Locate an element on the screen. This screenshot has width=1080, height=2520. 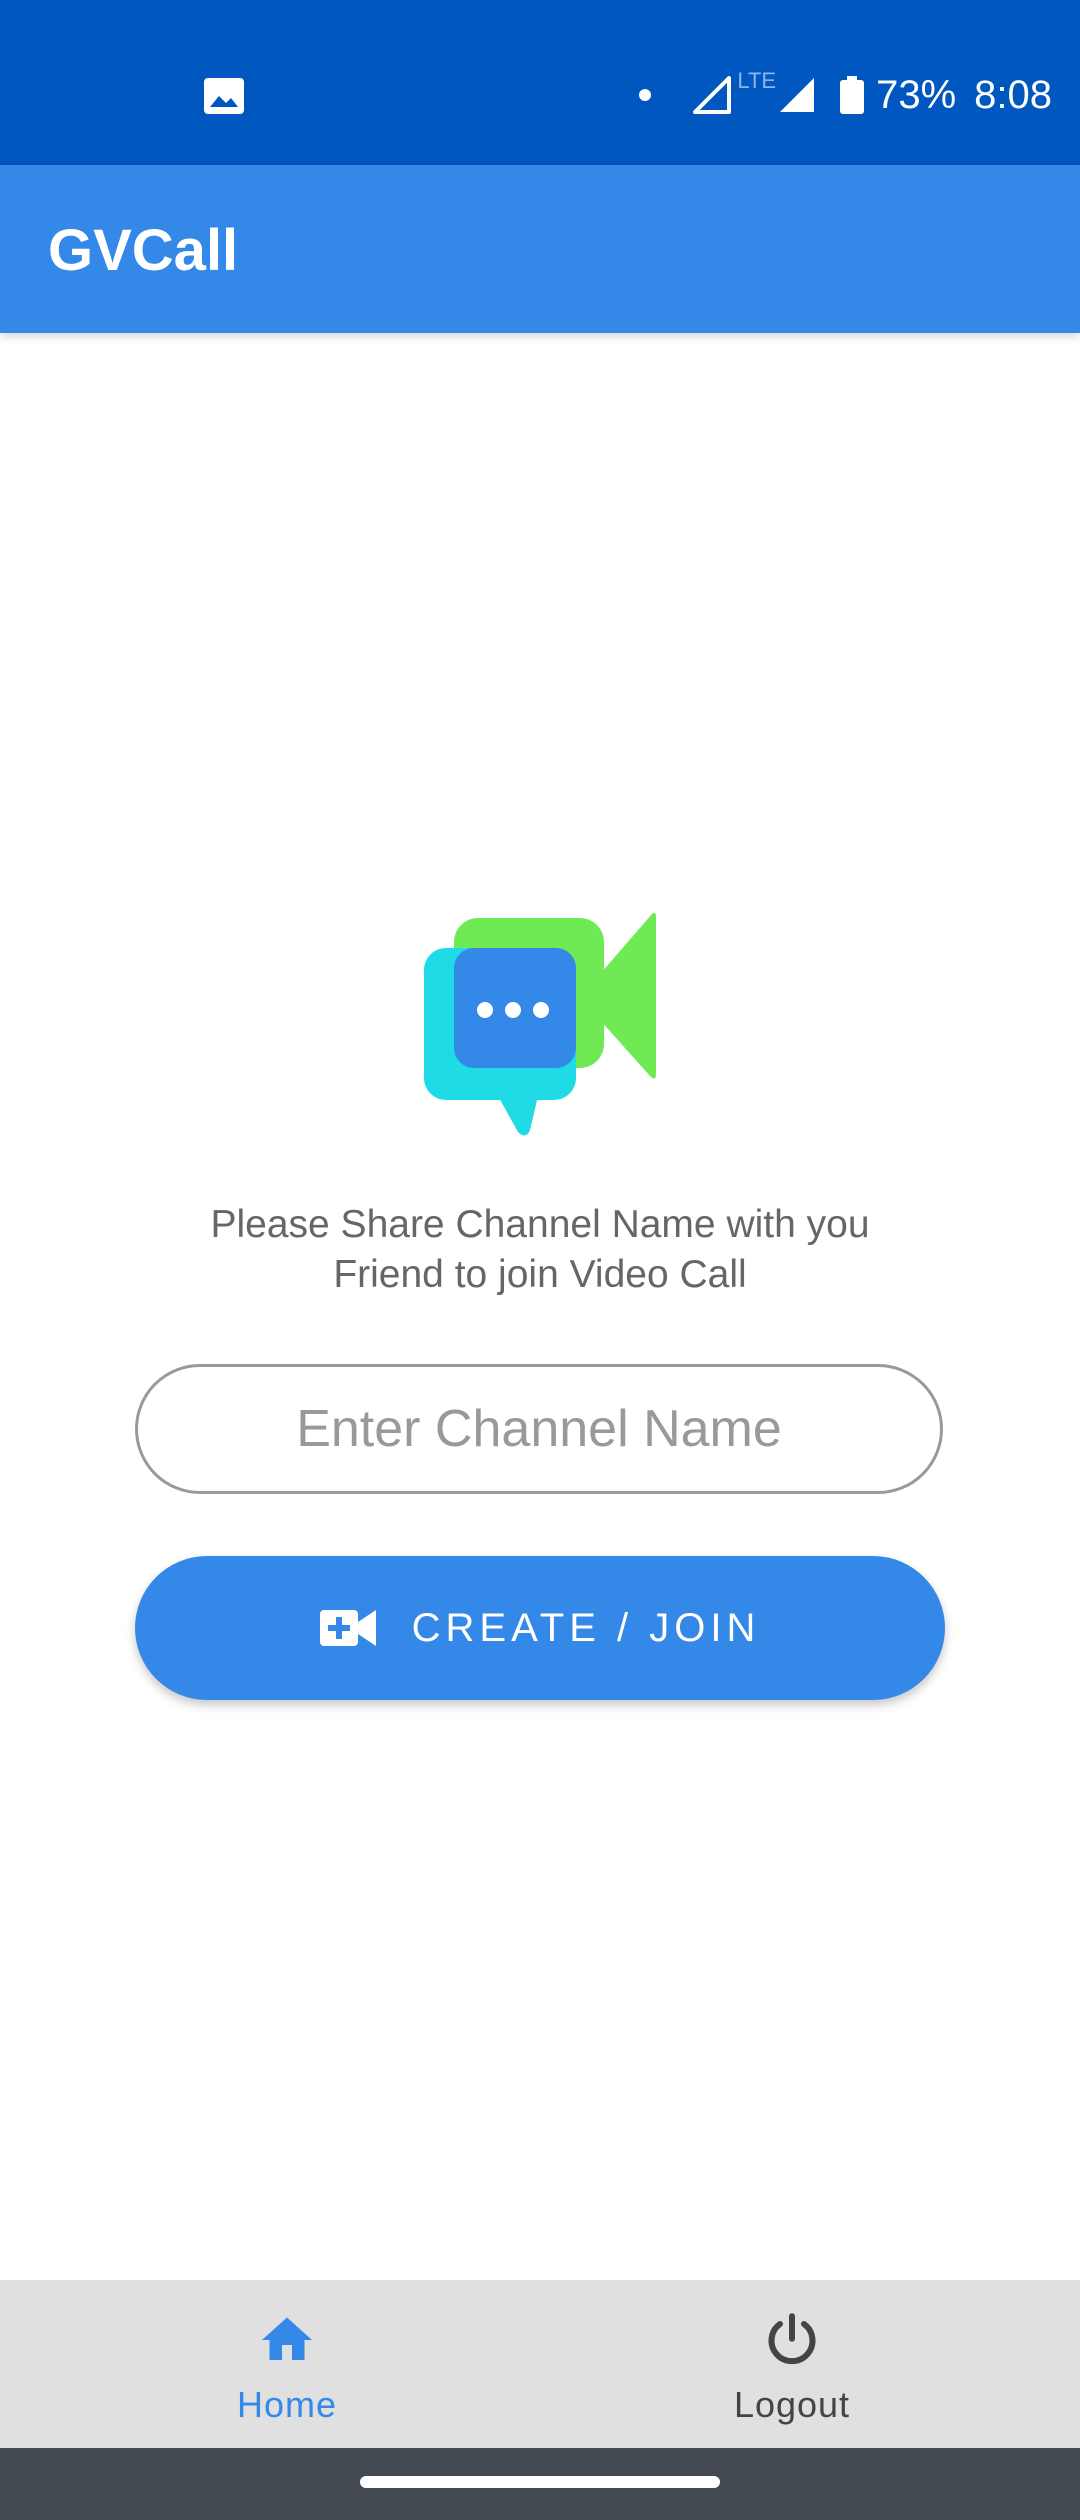
create-join-button: CREATE / JOIN is located at coordinates (540, 1628).